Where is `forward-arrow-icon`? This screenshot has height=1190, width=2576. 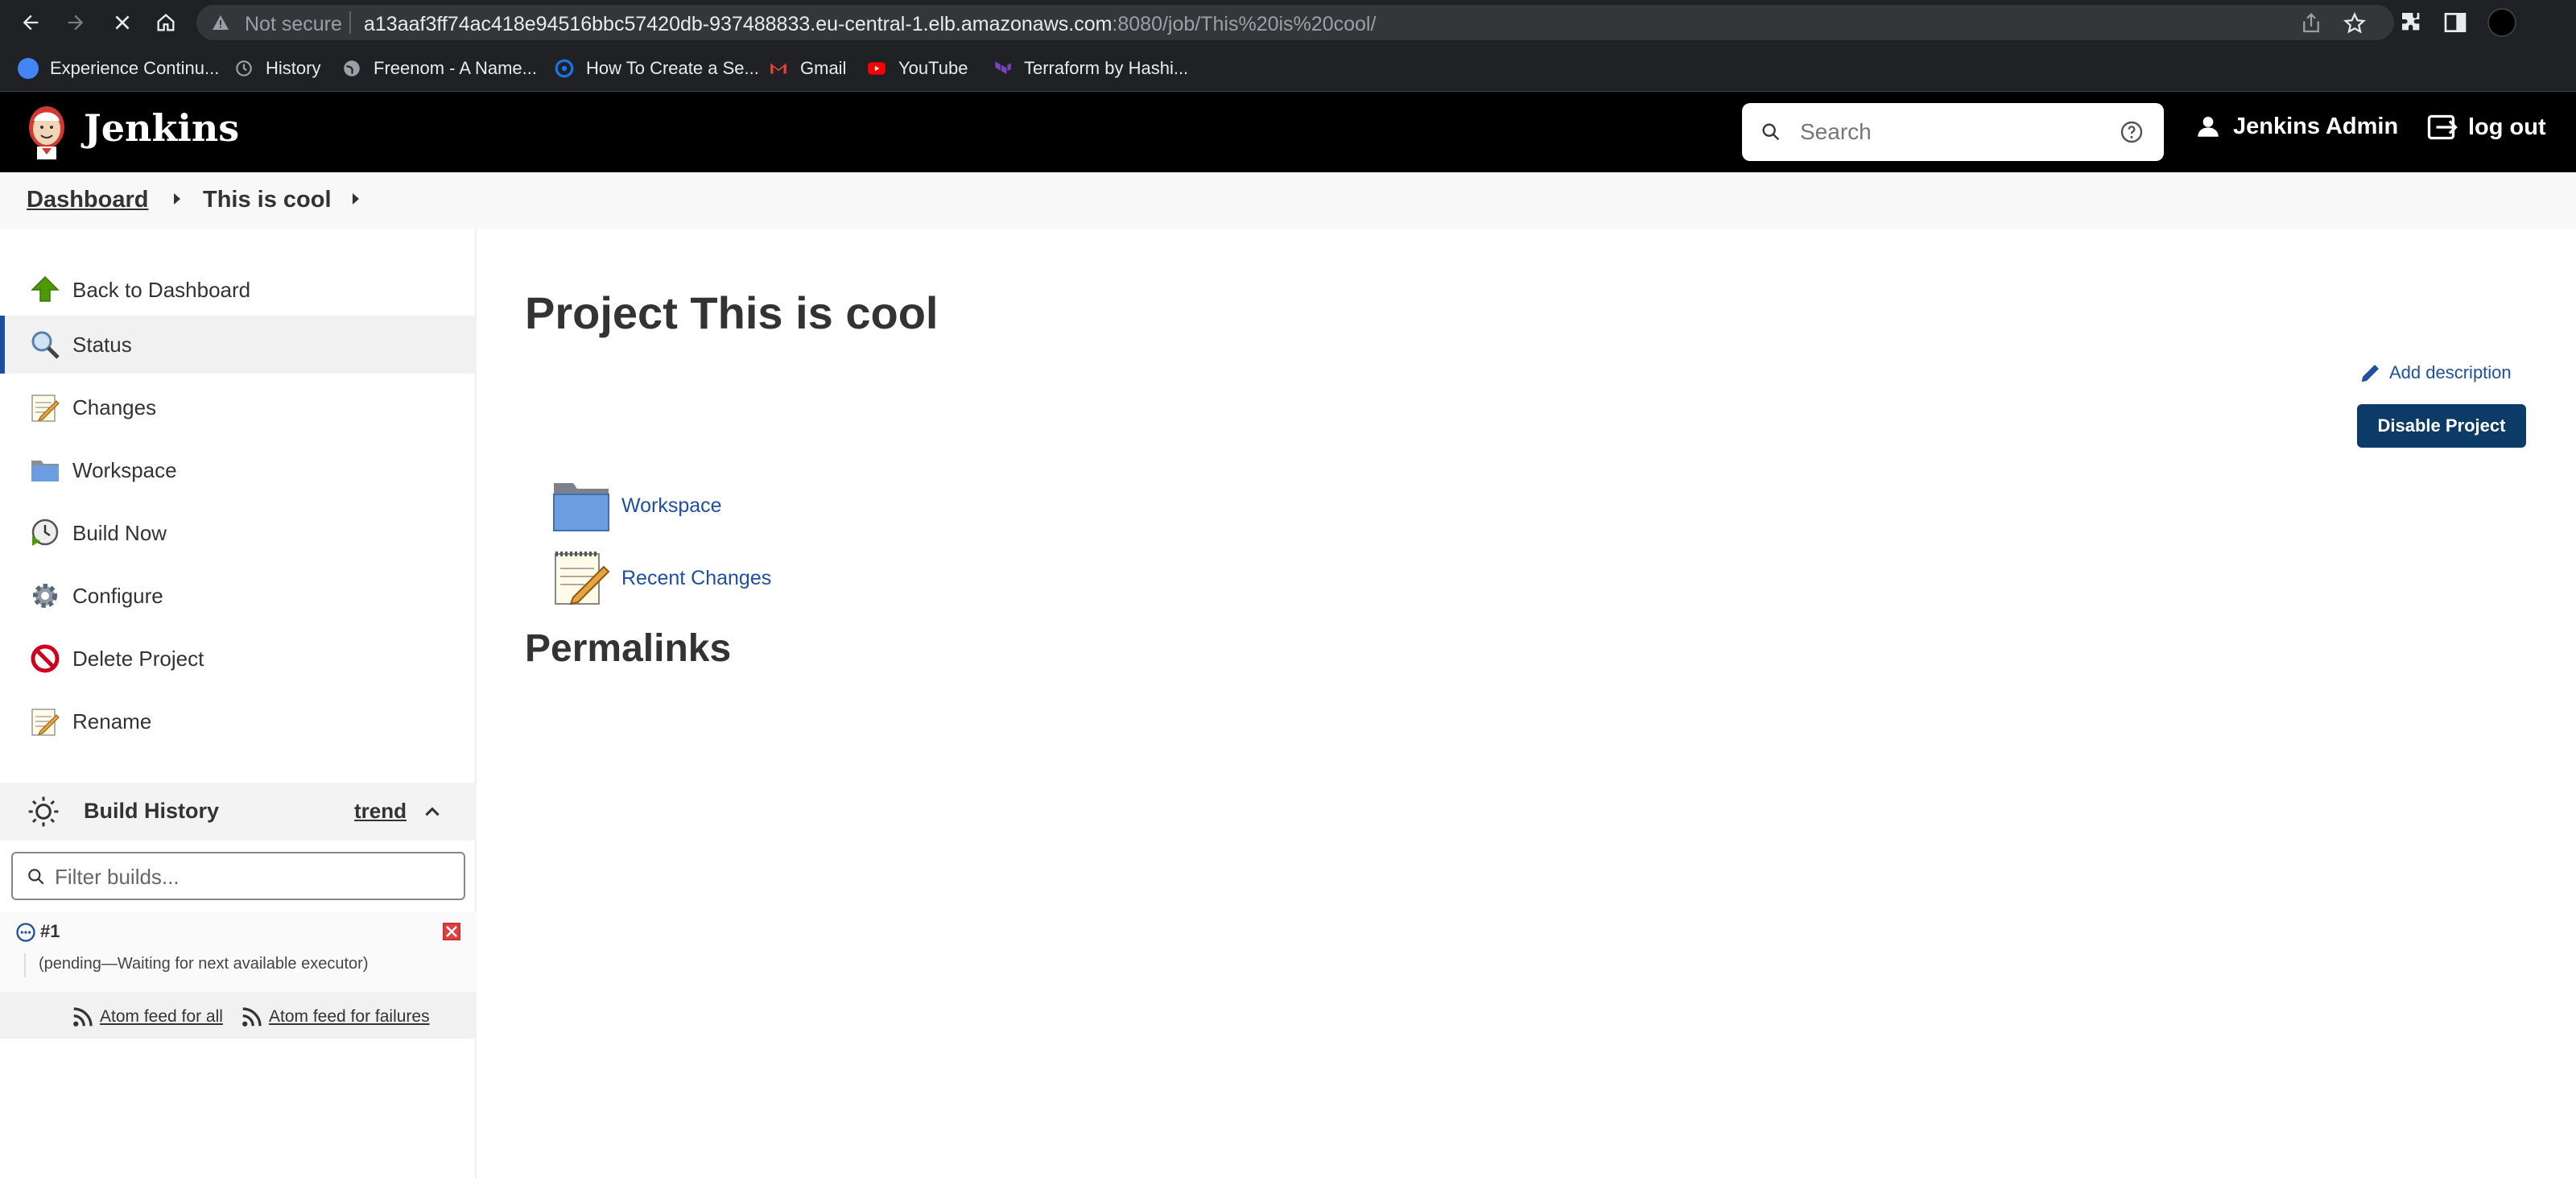
forward-arrow-icon is located at coordinates (76, 23).